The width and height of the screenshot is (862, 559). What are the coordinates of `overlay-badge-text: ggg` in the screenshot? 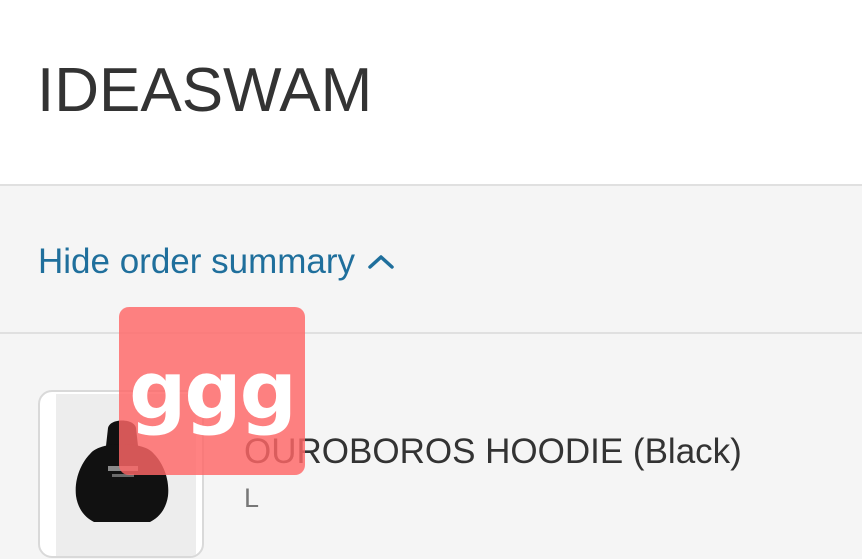 It's located at (213, 390).